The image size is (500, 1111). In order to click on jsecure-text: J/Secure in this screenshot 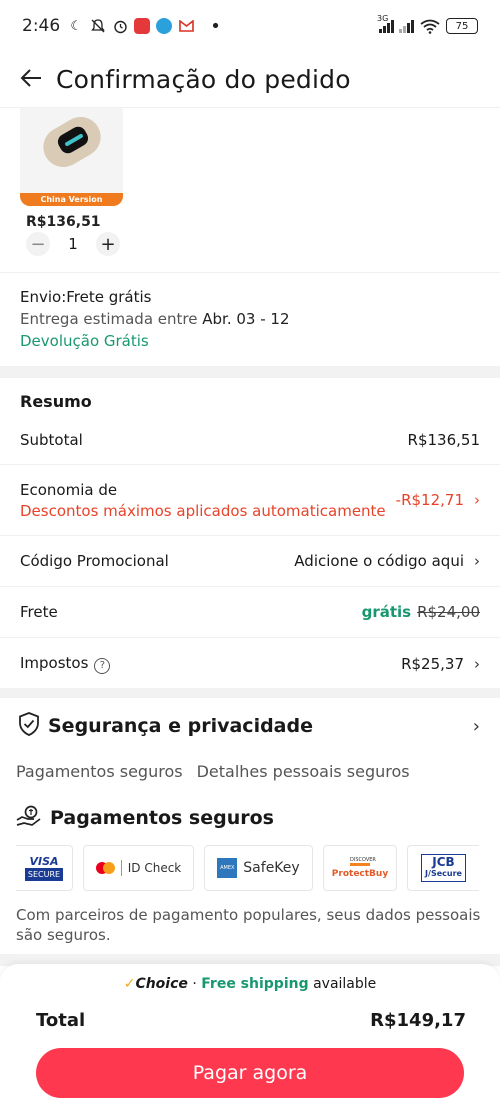, I will do `click(443, 873)`.